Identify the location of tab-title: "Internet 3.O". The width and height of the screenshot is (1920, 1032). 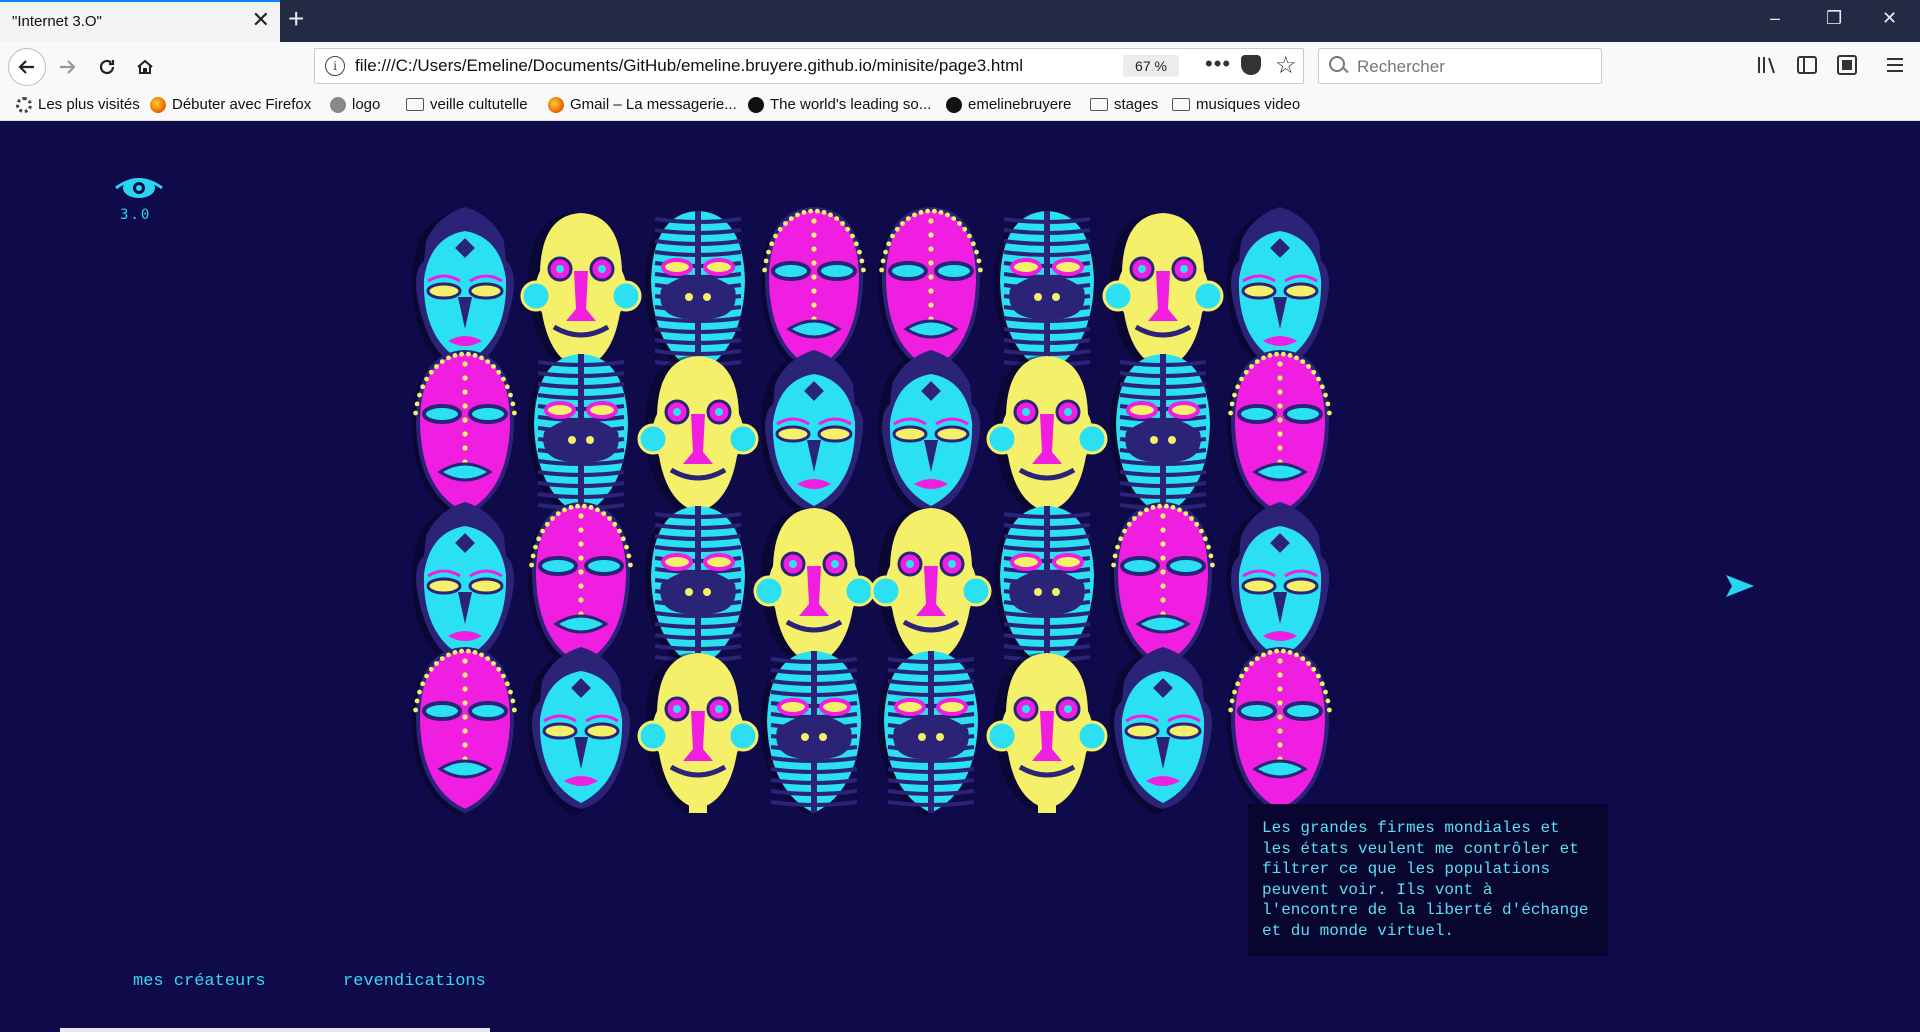
(57, 21).